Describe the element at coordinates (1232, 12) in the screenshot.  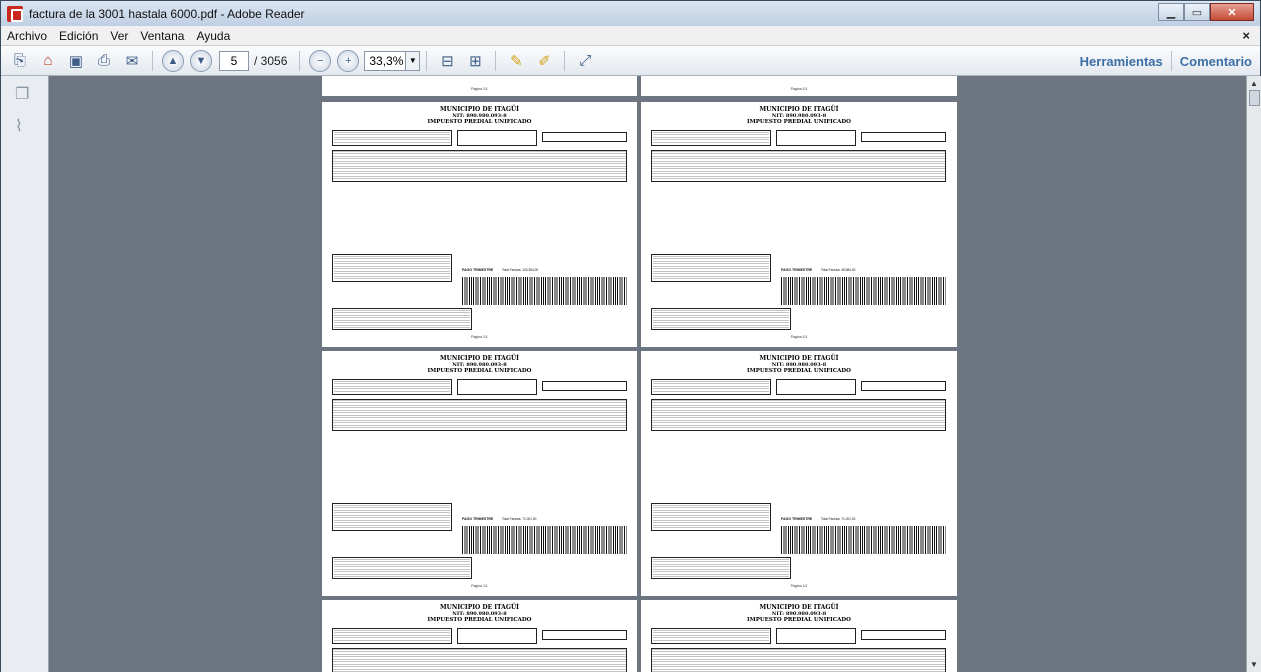
I see `close-button: ✕` at that location.